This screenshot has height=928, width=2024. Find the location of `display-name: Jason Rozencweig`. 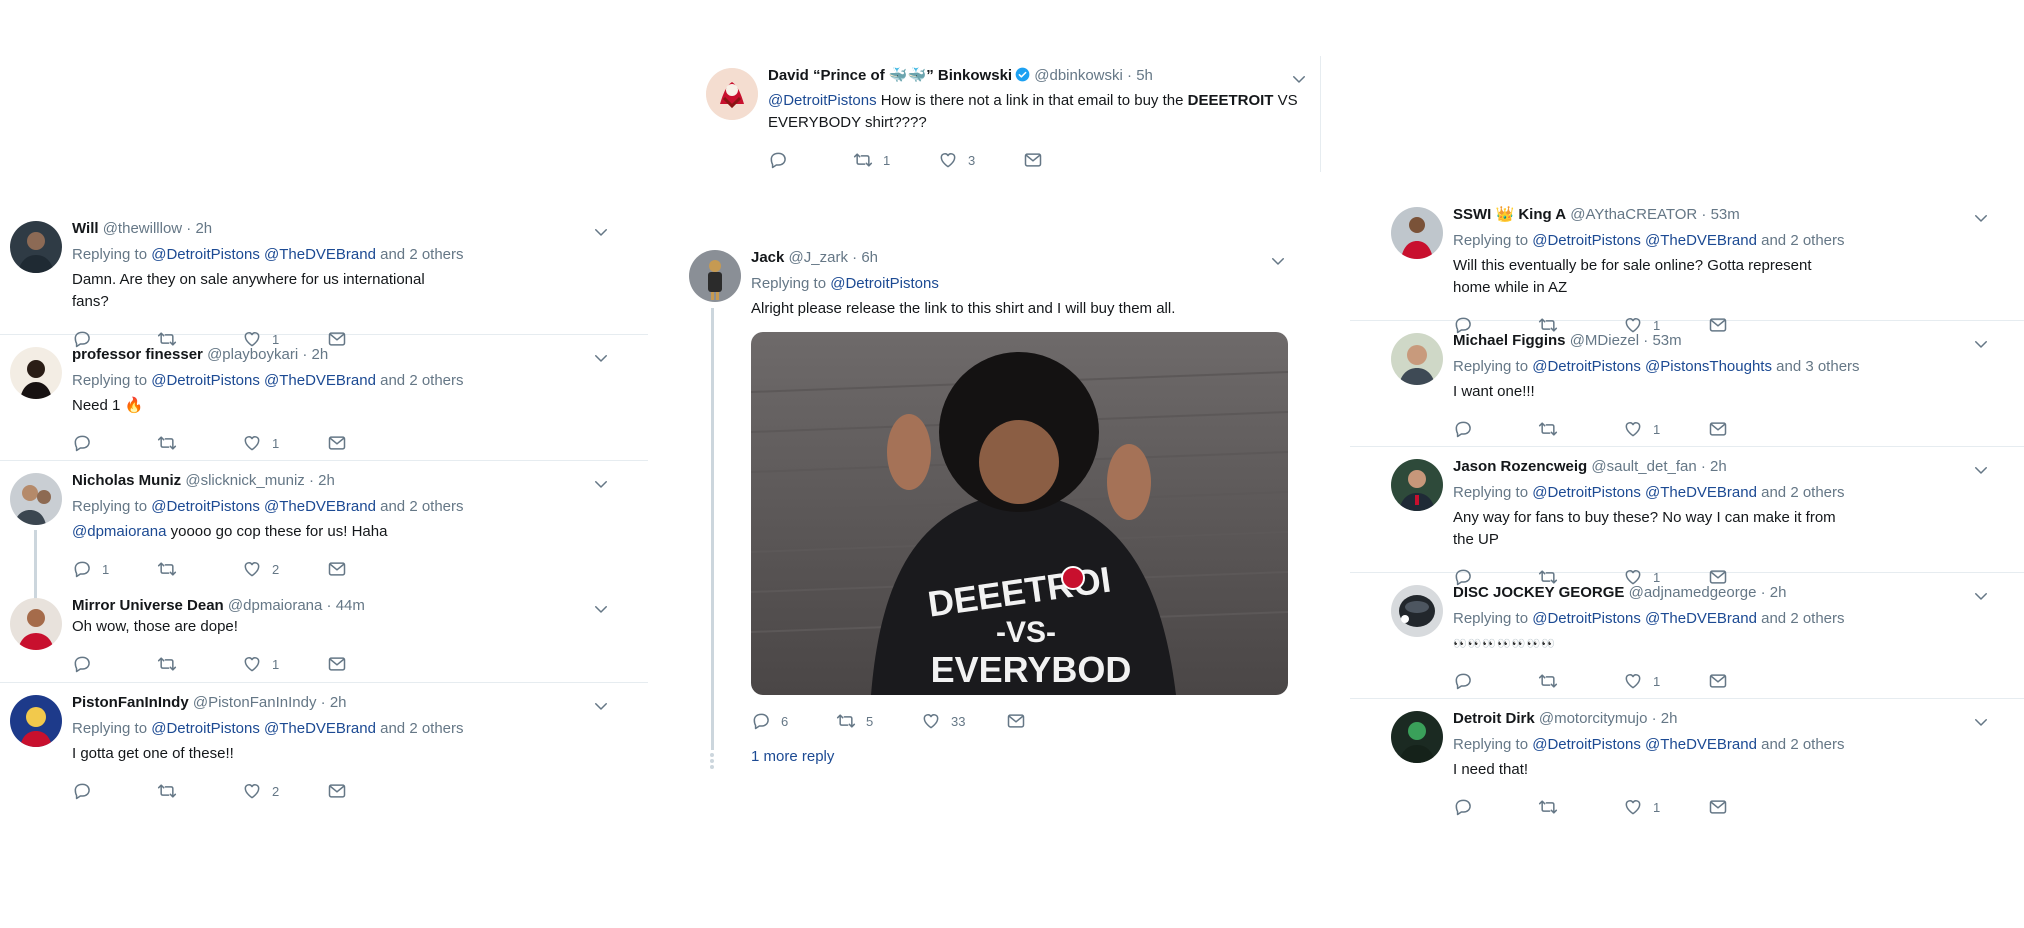

display-name: Jason Rozencweig is located at coordinates (1520, 466).